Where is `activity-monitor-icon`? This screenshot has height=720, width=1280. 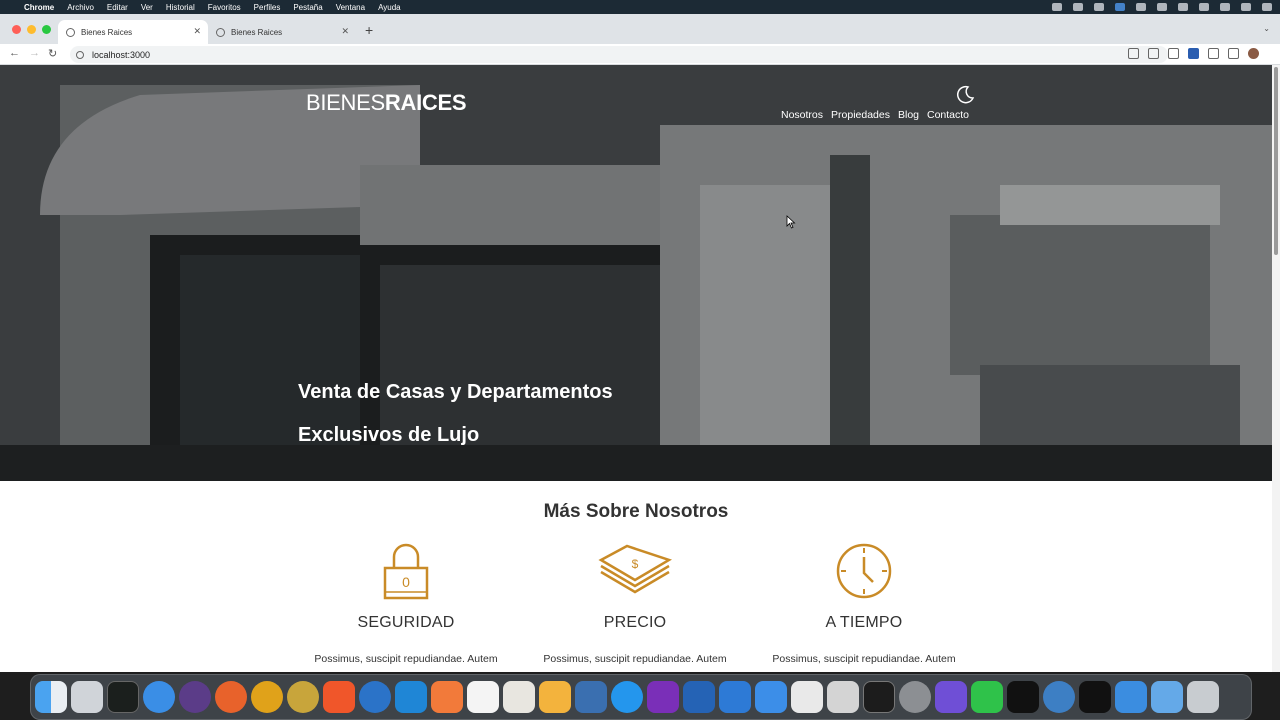
activity-monitor-icon is located at coordinates (123, 697).